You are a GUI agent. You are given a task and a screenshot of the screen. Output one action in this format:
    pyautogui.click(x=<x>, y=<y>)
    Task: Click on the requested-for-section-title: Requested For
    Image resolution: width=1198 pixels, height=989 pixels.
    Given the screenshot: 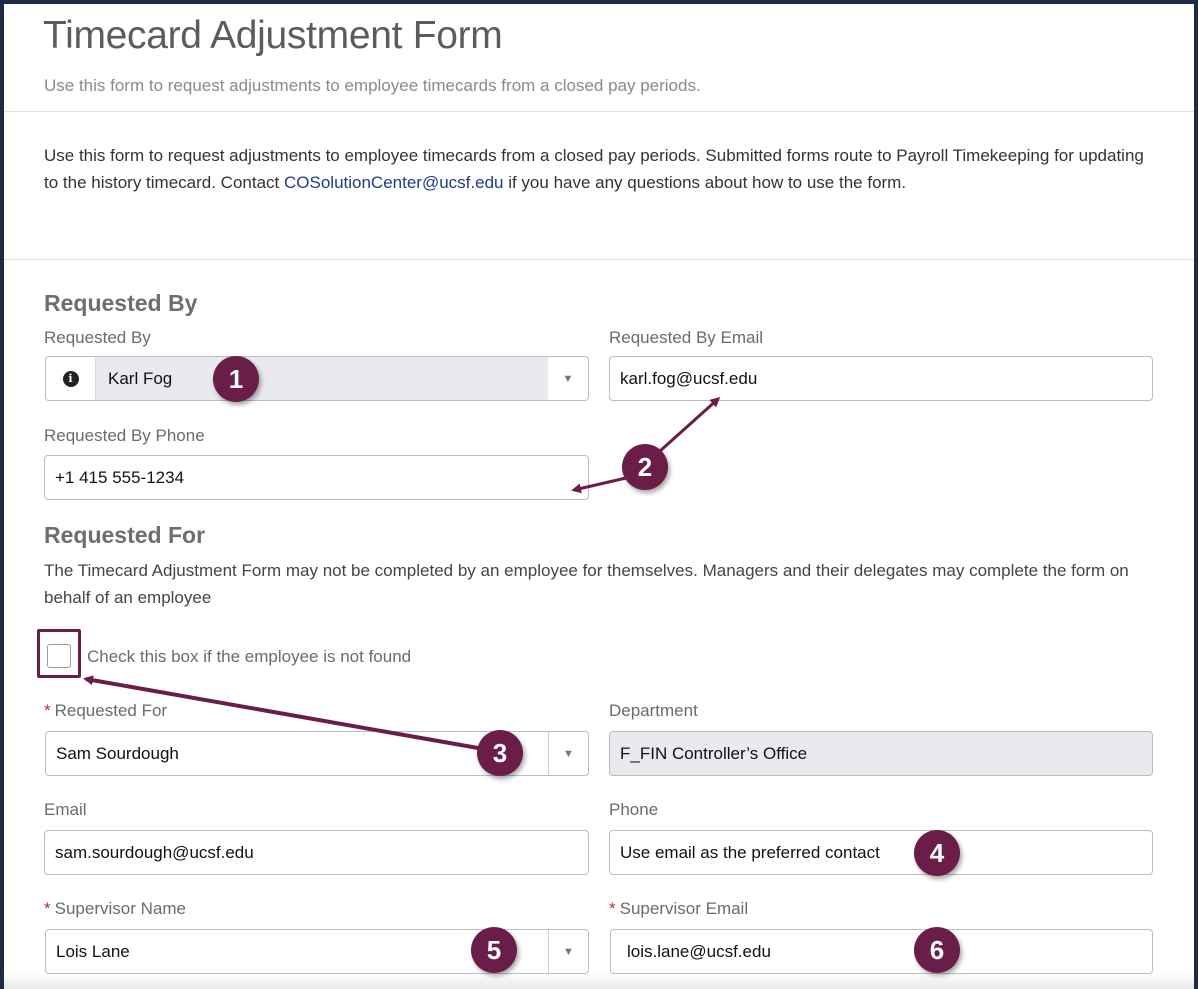 What is the action you would take?
    pyautogui.click(x=125, y=535)
    